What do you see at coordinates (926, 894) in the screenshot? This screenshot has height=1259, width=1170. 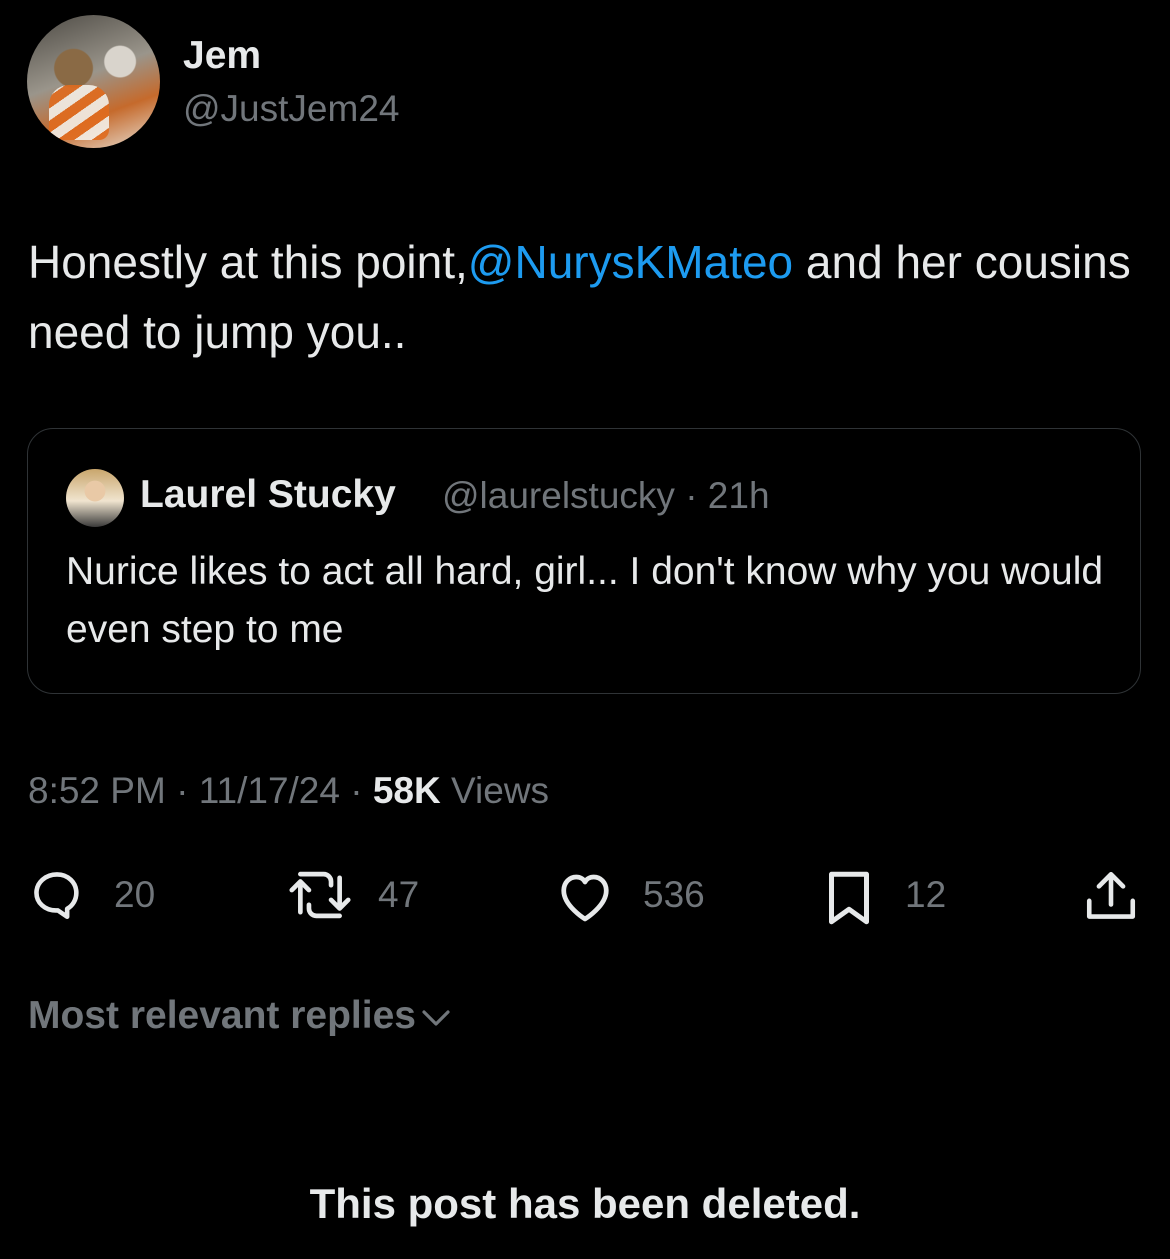 I see `bookmark-count: 12` at bounding box center [926, 894].